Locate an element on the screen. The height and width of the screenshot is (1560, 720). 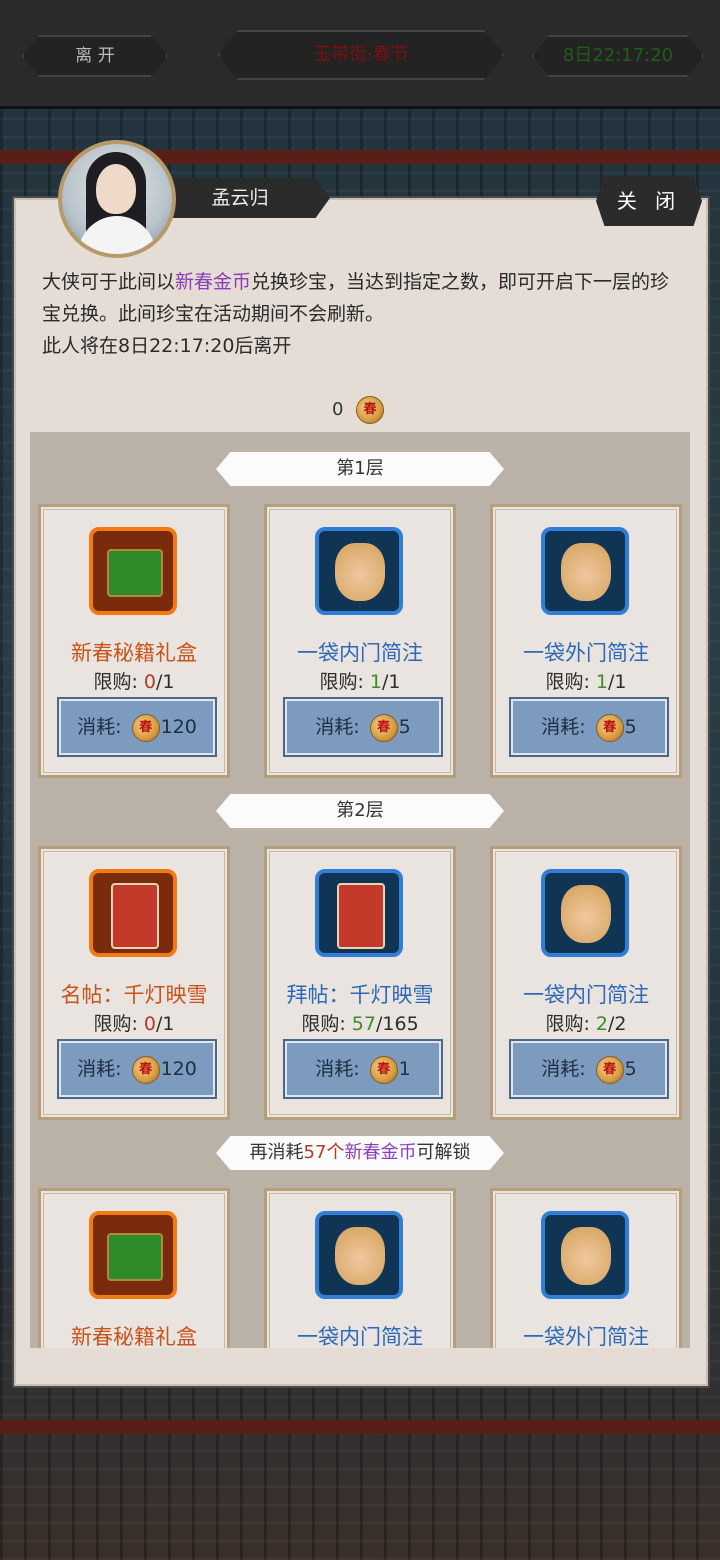
event-timer: 8日22:17:20 is located at coordinates (618, 56).